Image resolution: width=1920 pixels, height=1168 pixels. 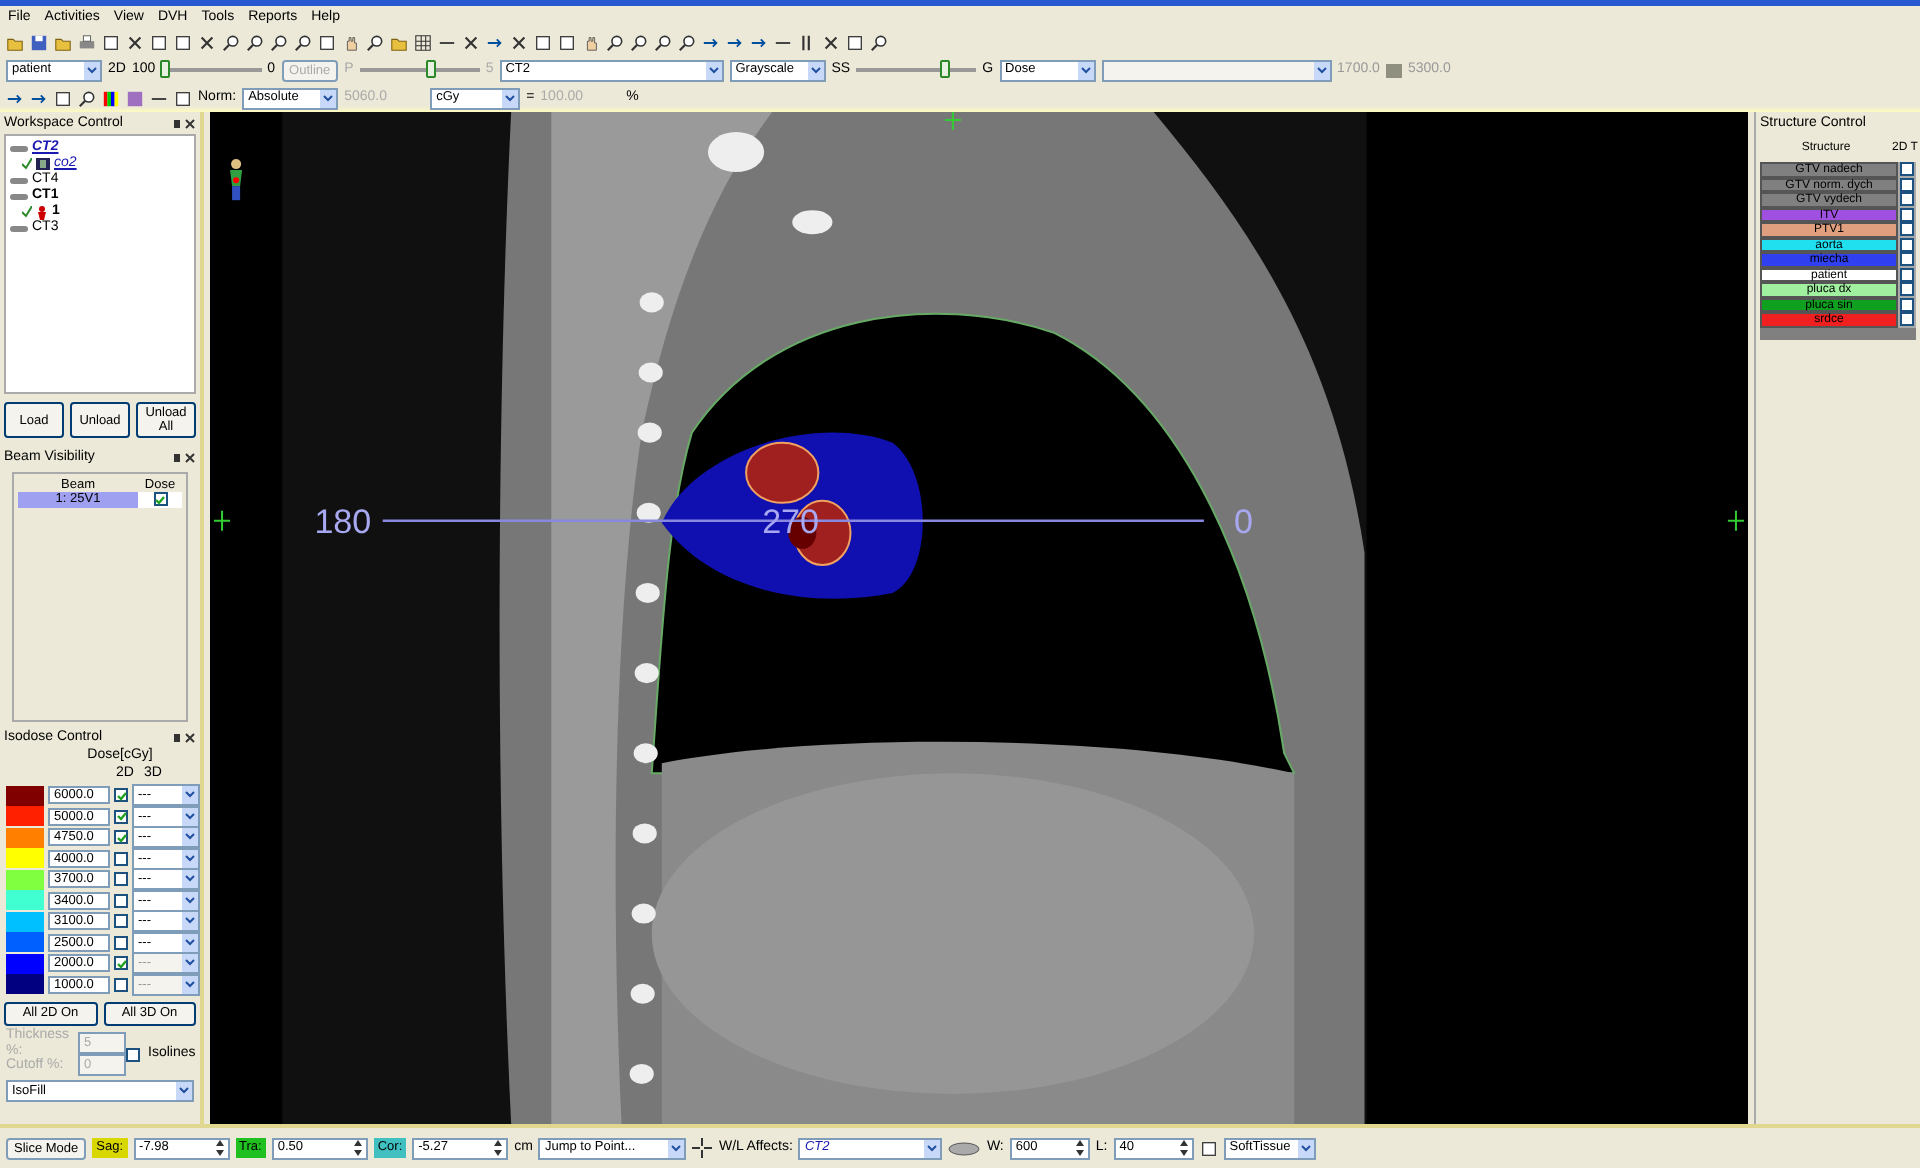 What do you see at coordinates (807, 42) in the screenshot?
I see `bars-icon` at bounding box center [807, 42].